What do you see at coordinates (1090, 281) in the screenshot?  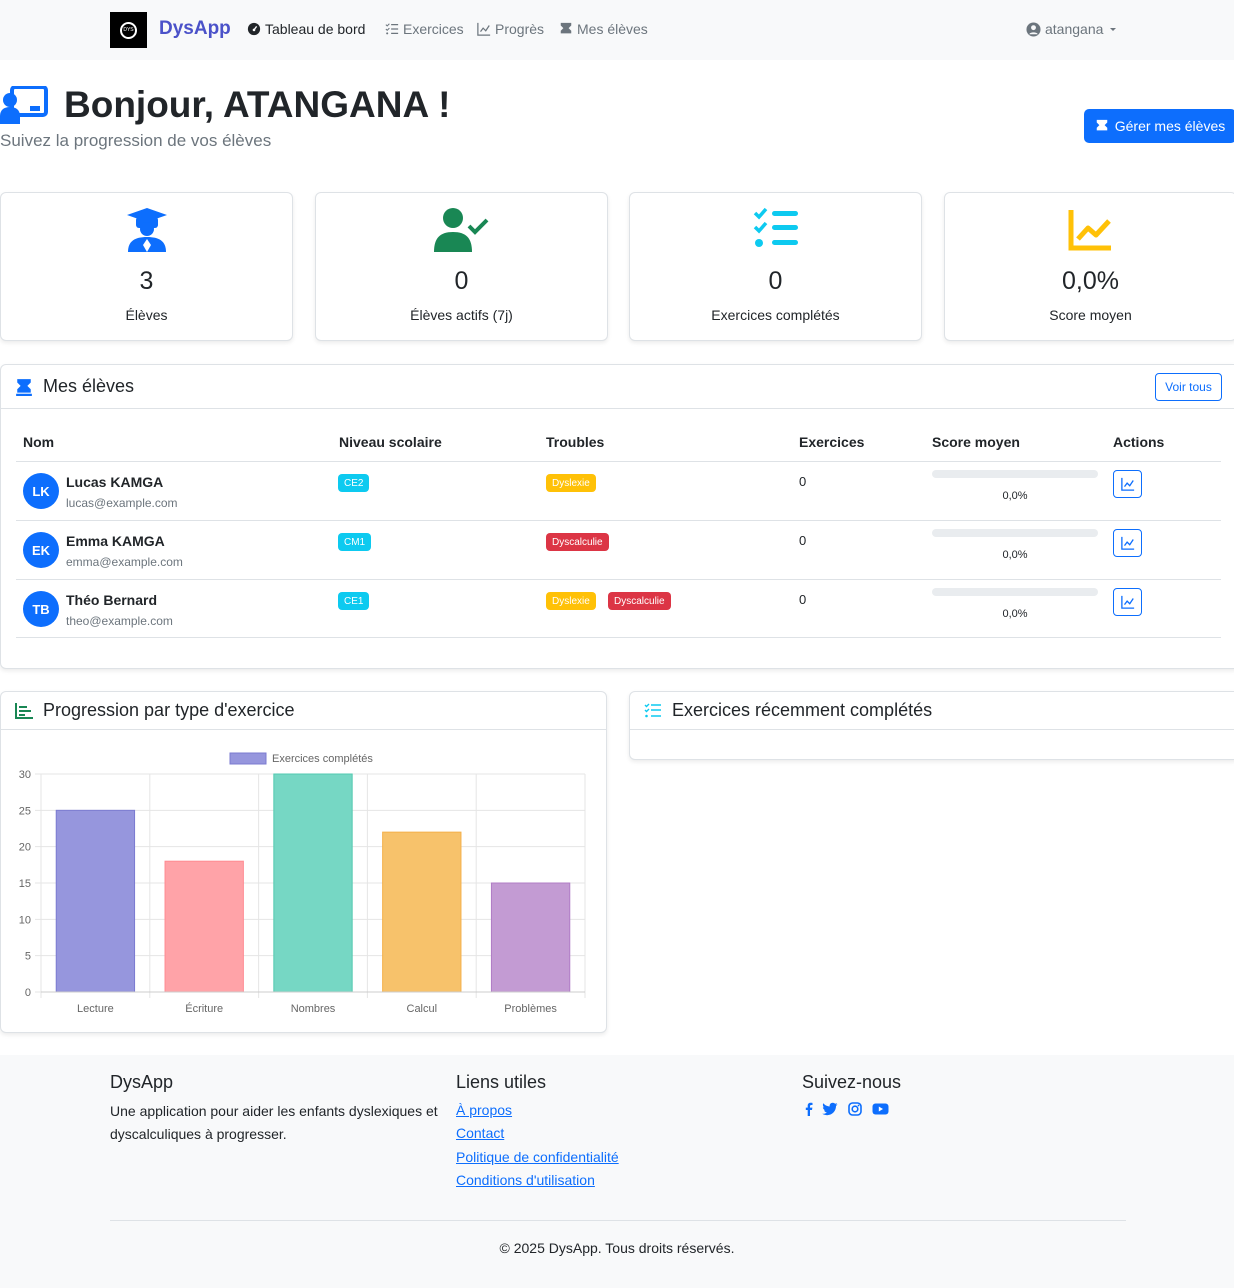 I see `stat-value: 0,0%` at bounding box center [1090, 281].